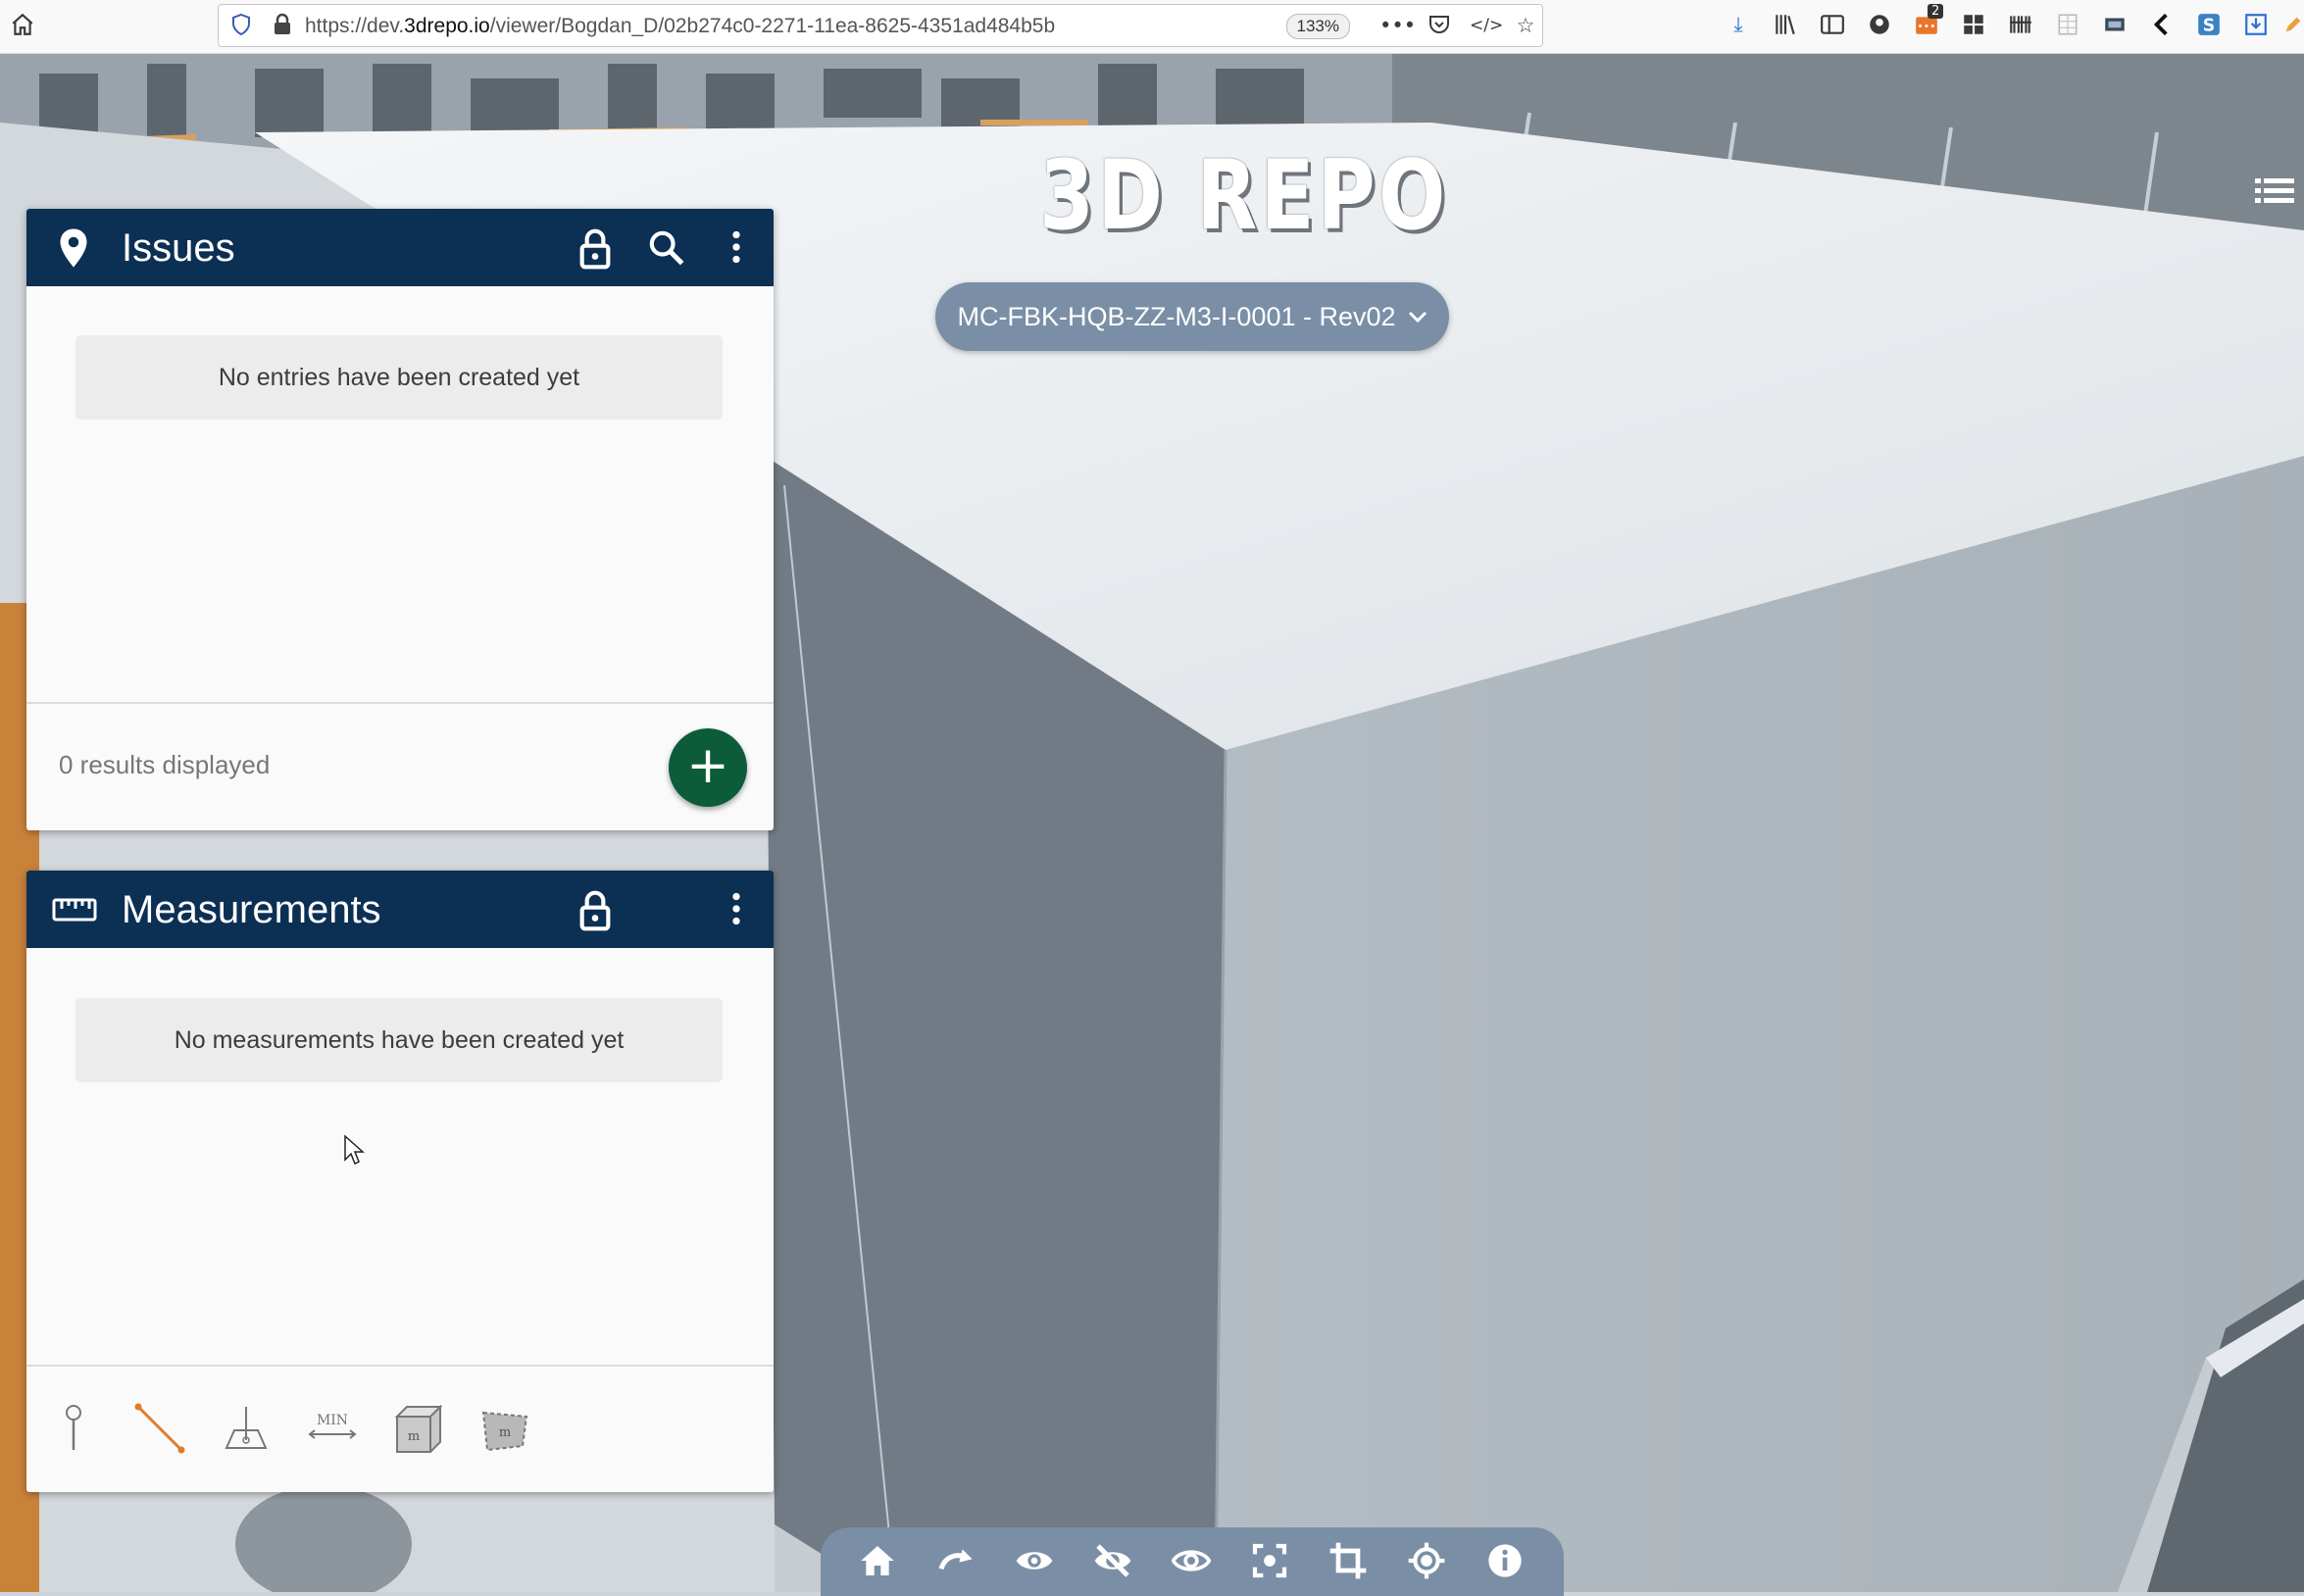 The image size is (2304, 1596). I want to click on measurements-title: Measurements, so click(251, 909).